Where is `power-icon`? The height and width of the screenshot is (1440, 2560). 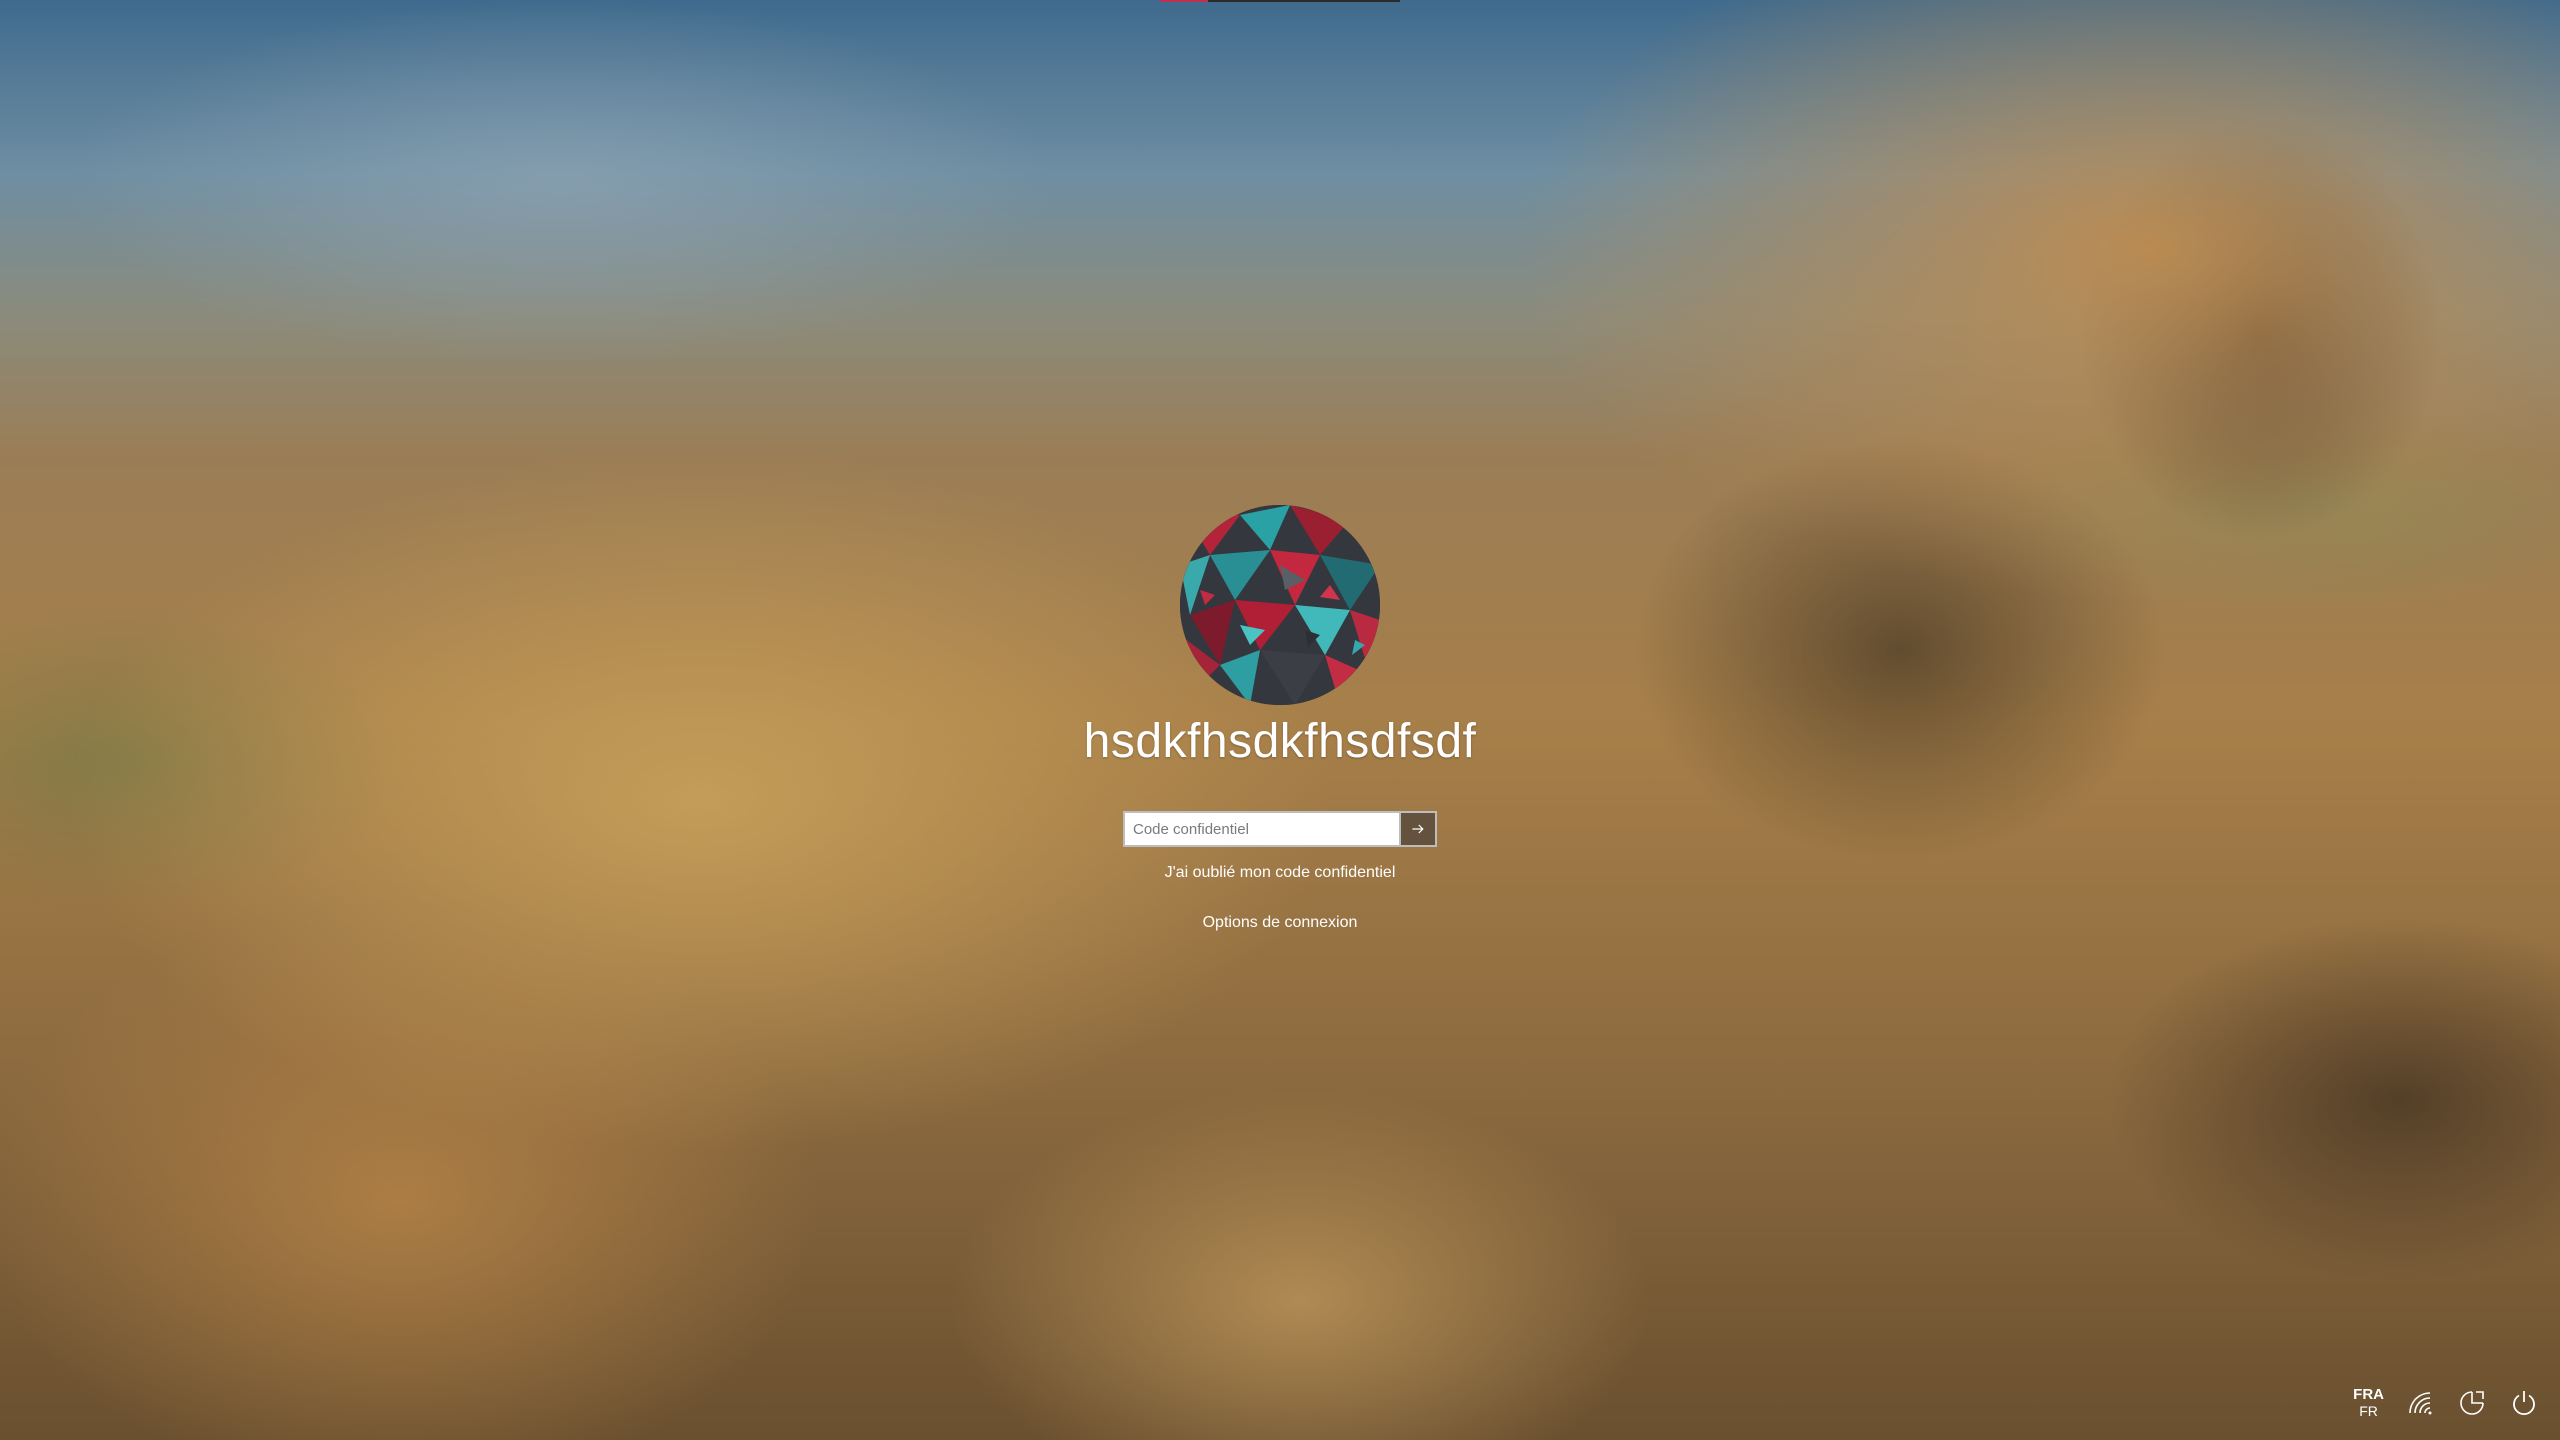
power-icon is located at coordinates (2524, 1403).